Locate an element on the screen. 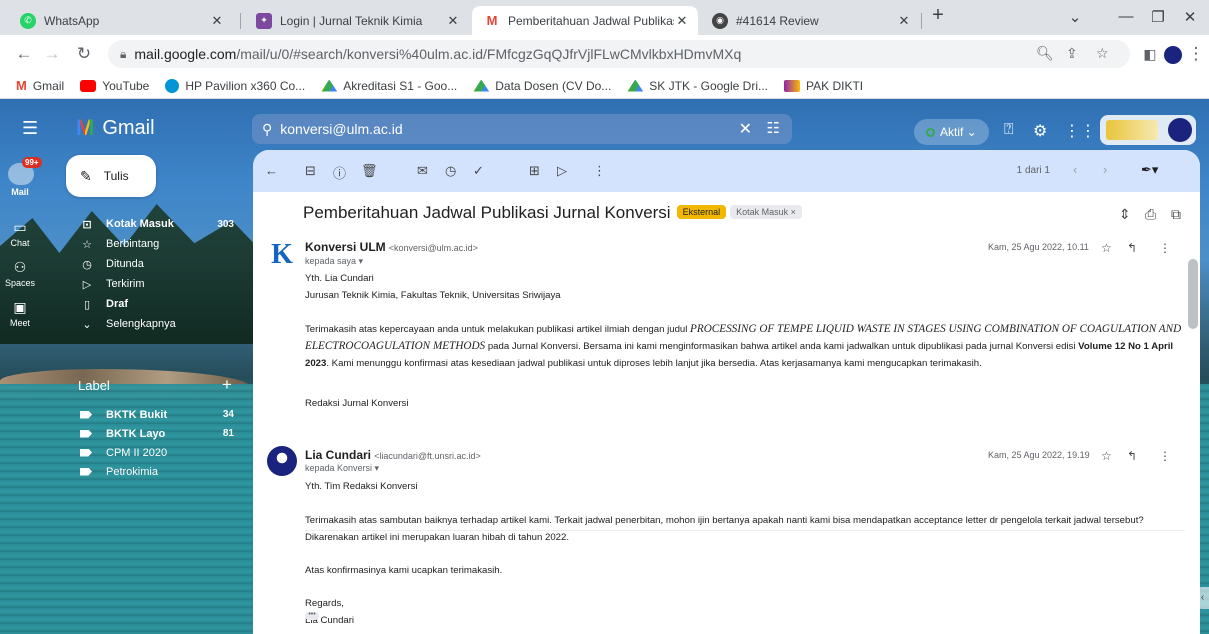  reload-icon: ↻ is located at coordinates (84, 54).